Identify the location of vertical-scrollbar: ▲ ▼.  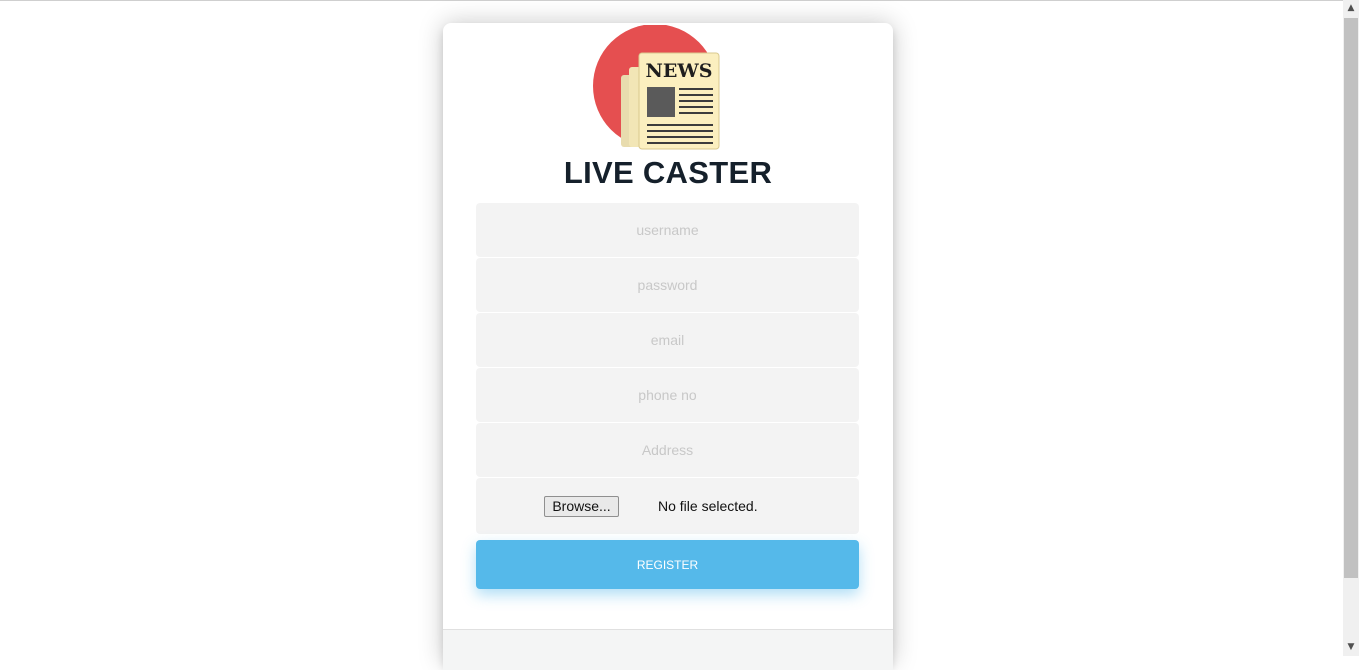
(1351, 328).